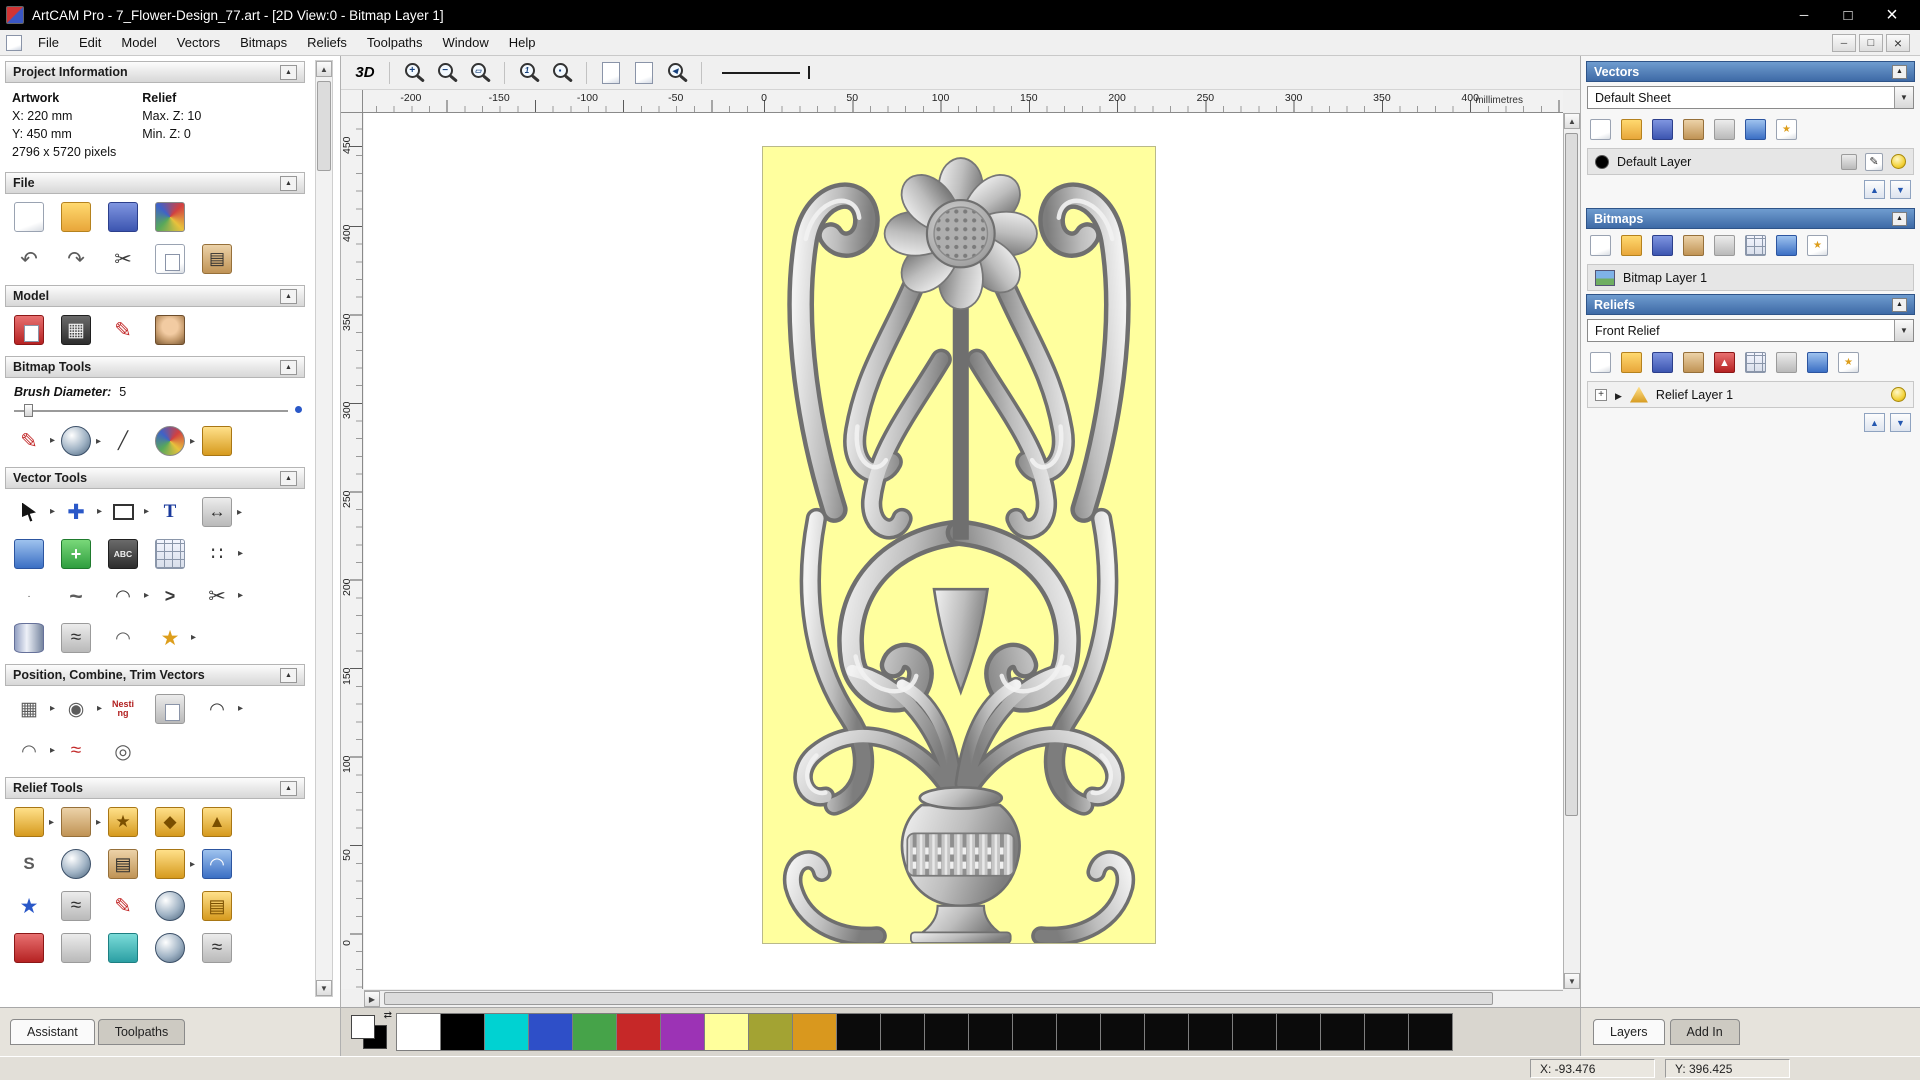 Image resolution: width=1920 pixels, height=1080 pixels. I want to click on menu-window: Window, so click(466, 42).